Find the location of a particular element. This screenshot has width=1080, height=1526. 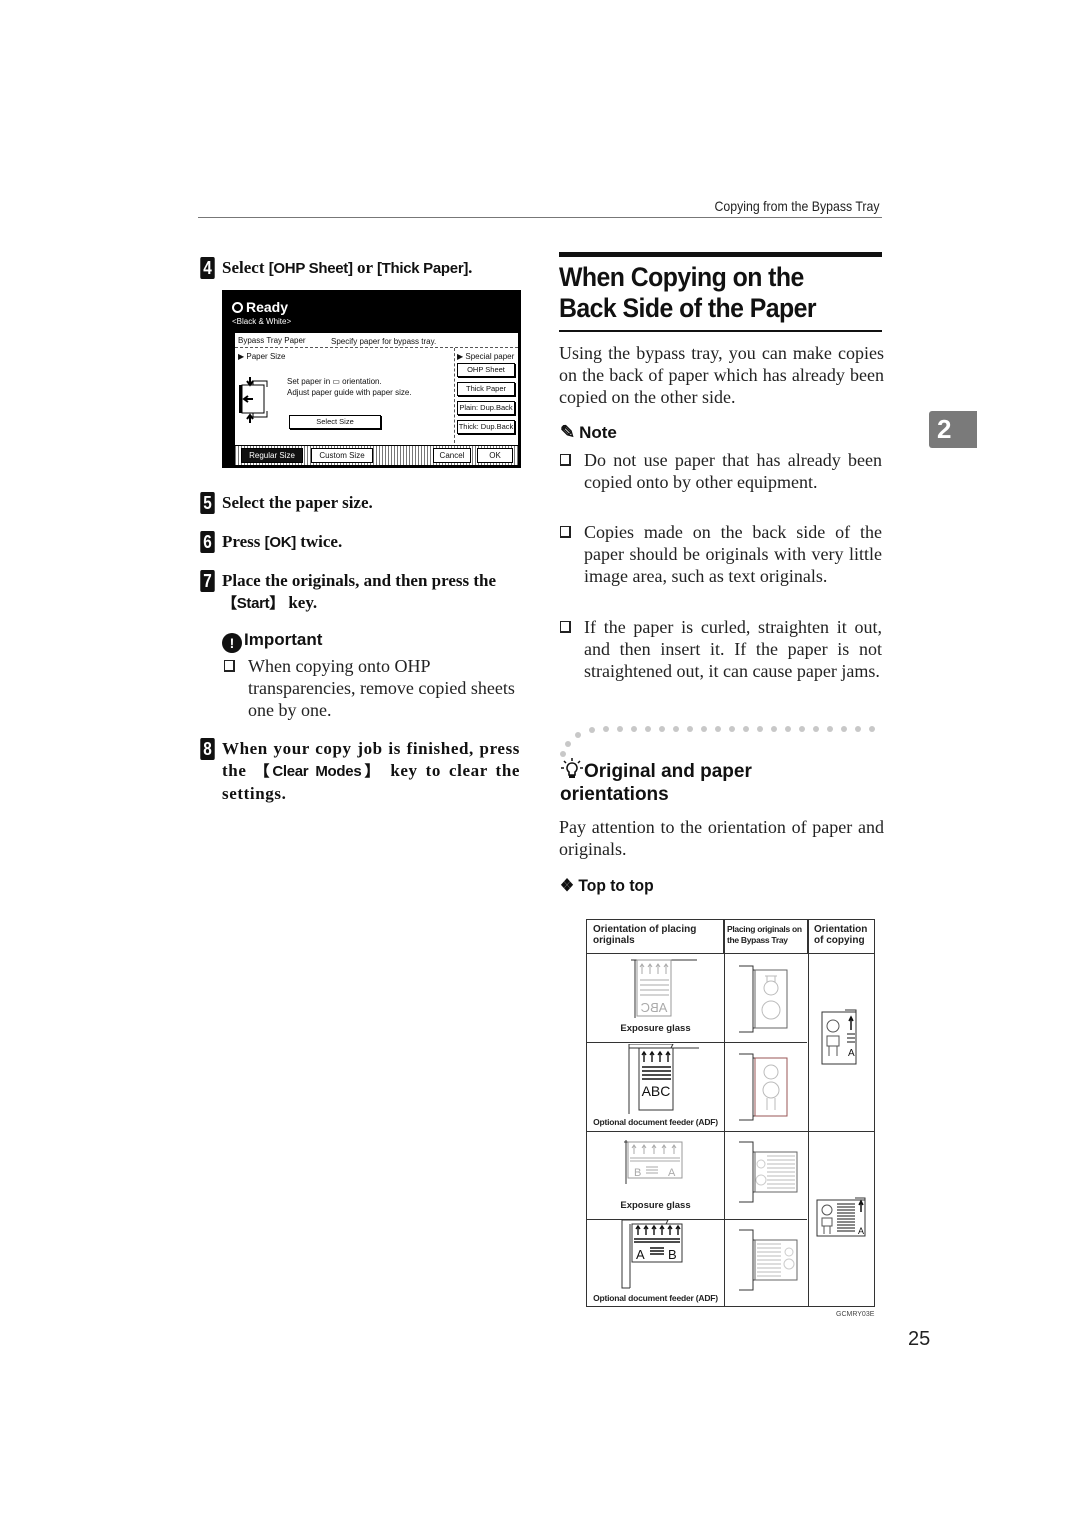

running-header-text: Copying from the Bypass Tray is located at coordinates (797, 206).